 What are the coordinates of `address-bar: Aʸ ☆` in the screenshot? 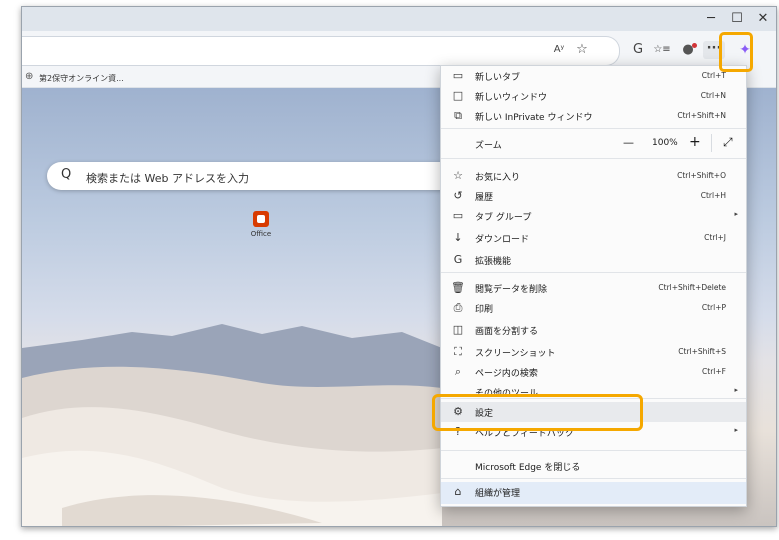 It's located at (321, 51).